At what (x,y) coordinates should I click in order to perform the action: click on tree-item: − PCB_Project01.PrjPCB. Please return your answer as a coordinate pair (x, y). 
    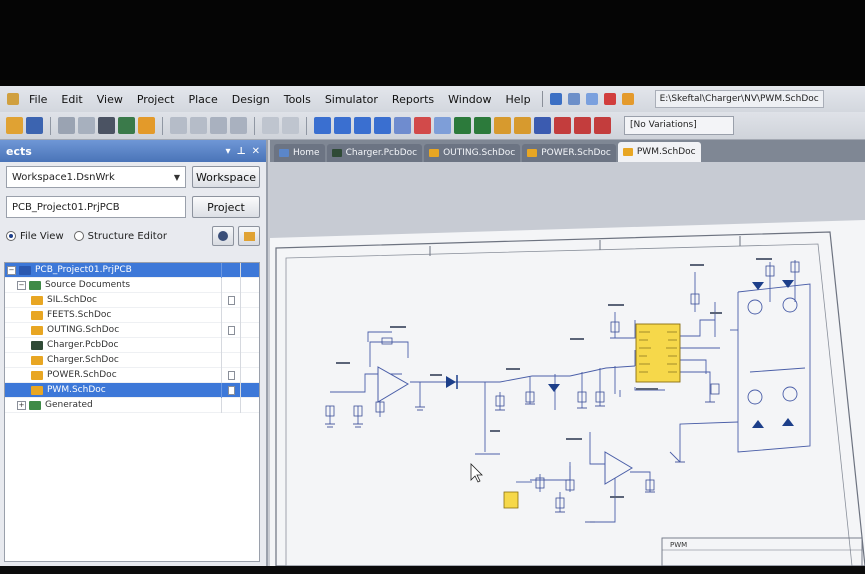
    Looking at the image, I should click on (132, 270).